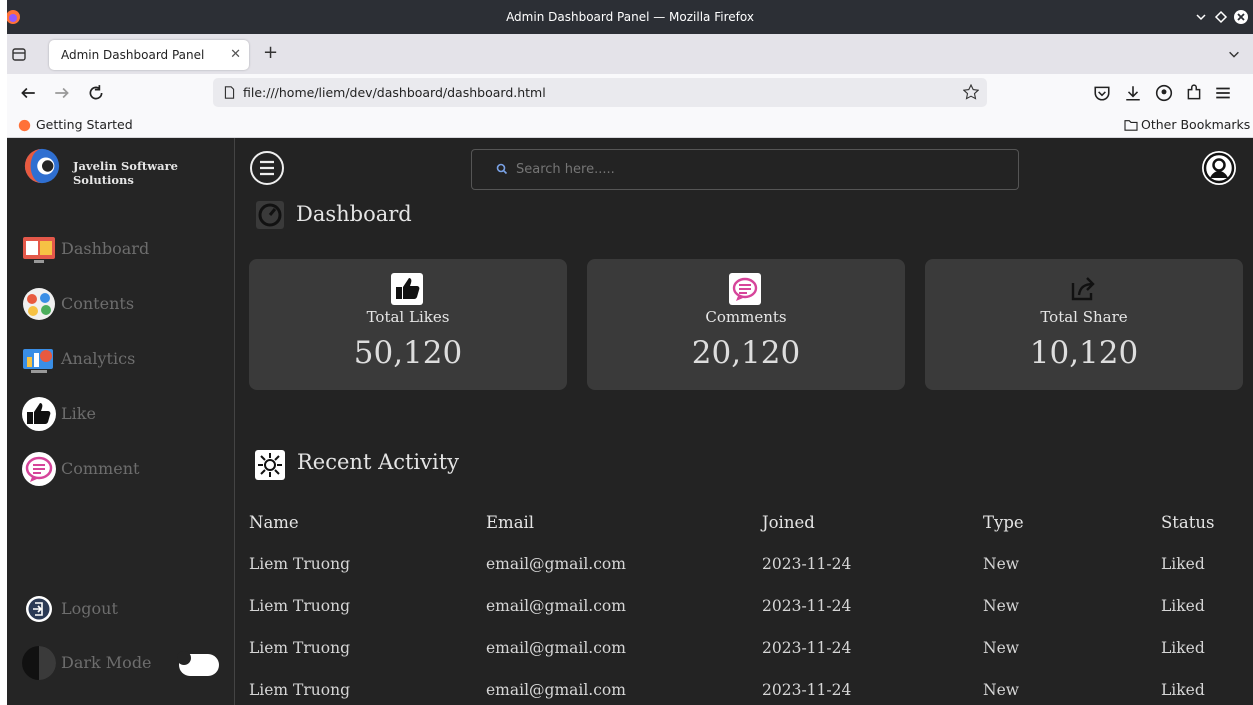 This screenshot has width=1253, height=705. Describe the element at coordinates (1221, 17) in the screenshot. I see `maximize-icon` at that location.